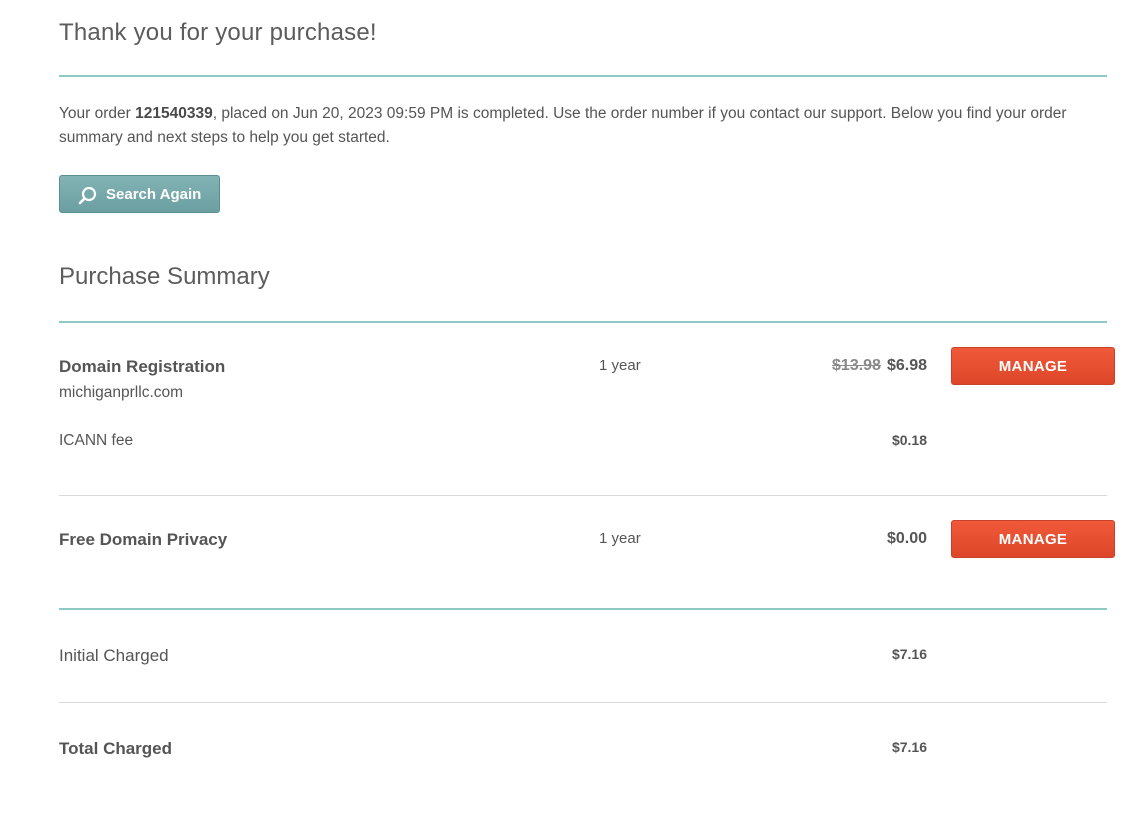  Describe the element at coordinates (583, 495) in the screenshot. I see `item-divider` at that location.